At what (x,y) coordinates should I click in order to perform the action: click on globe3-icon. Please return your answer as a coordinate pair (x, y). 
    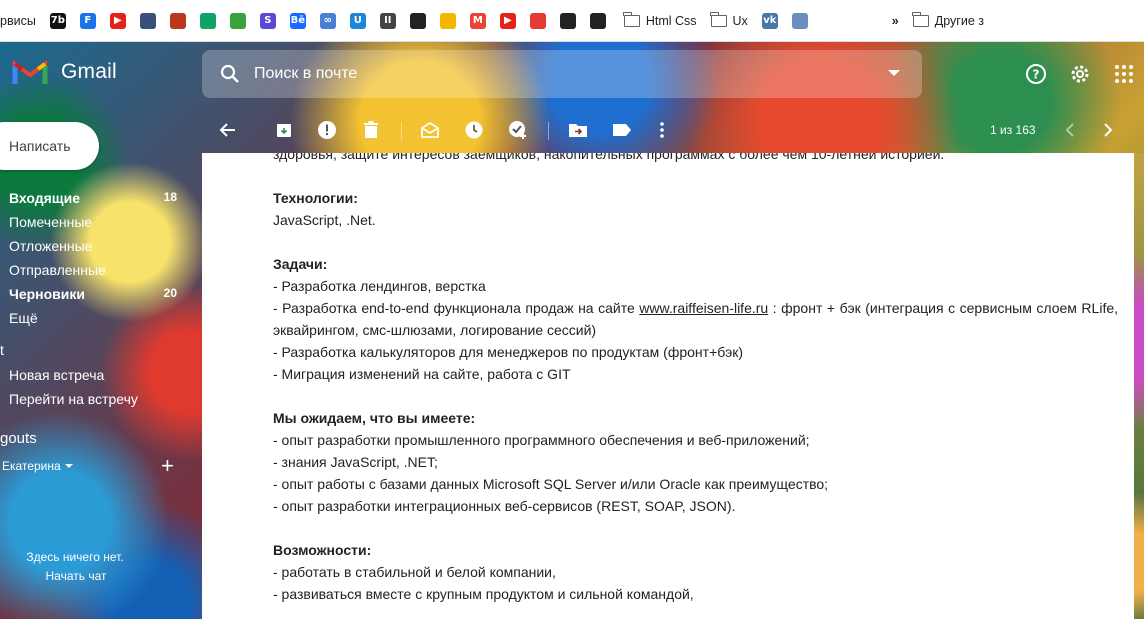
    Looking at the image, I should click on (597, 20).